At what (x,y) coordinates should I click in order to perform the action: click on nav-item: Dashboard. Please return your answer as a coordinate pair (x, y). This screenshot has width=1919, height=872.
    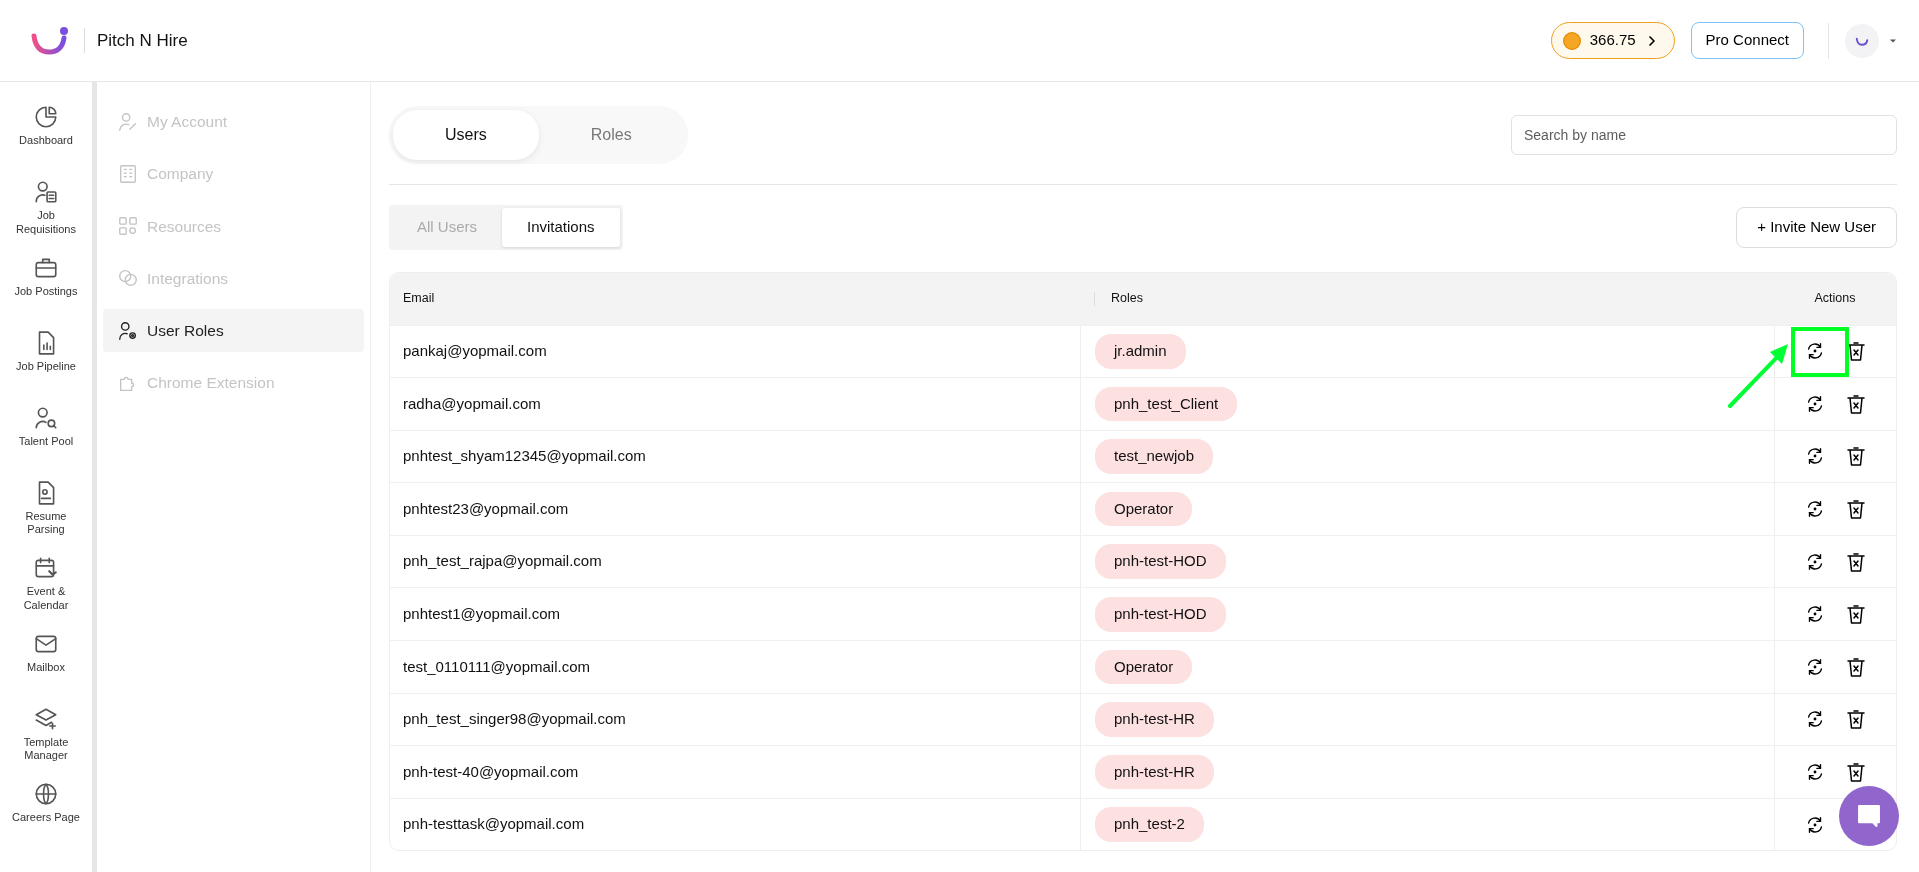
    Looking at the image, I should click on (46, 129).